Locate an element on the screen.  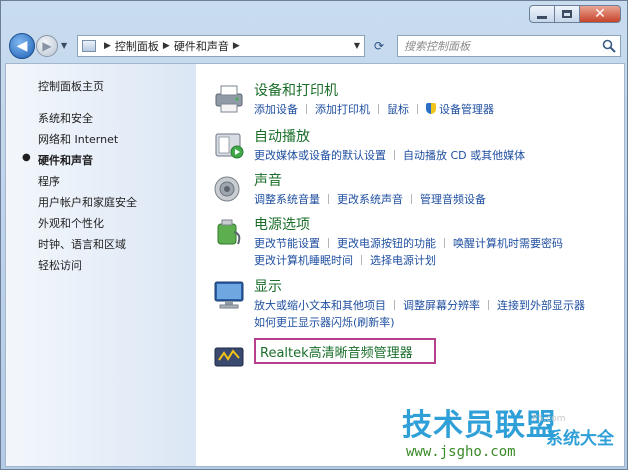
search-icon is located at coordinates (609, 46).